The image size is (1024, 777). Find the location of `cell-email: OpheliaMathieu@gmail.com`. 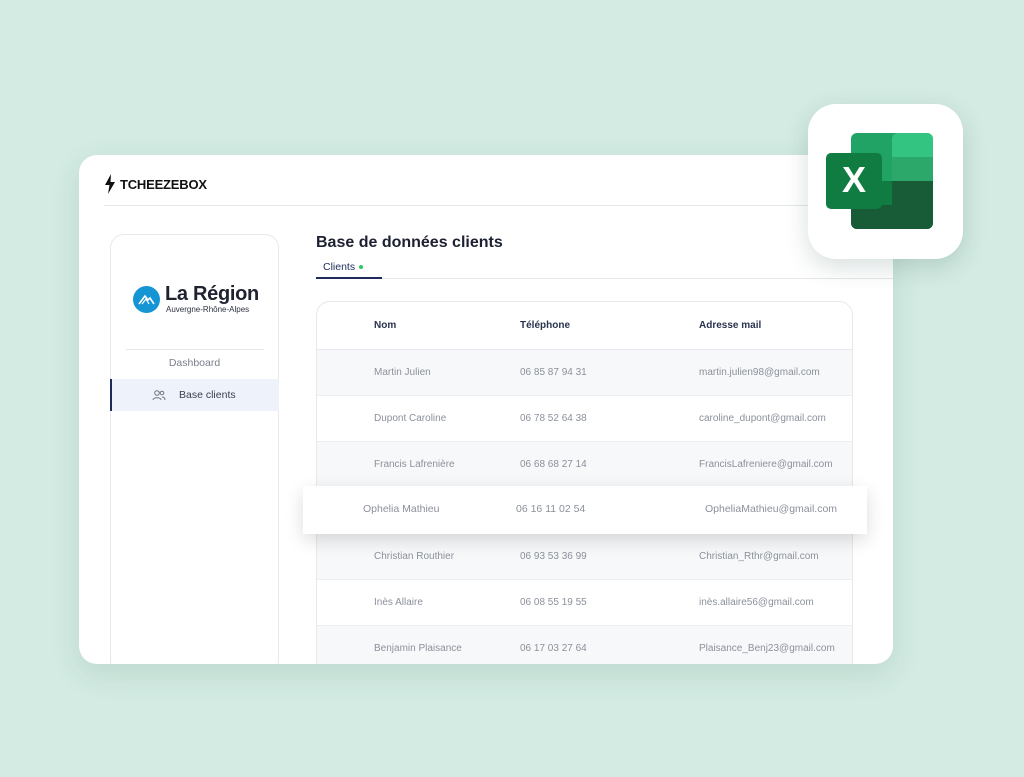

cell-email: OpheliaMathieu@gmail.com is located at coordinates (771, 509).